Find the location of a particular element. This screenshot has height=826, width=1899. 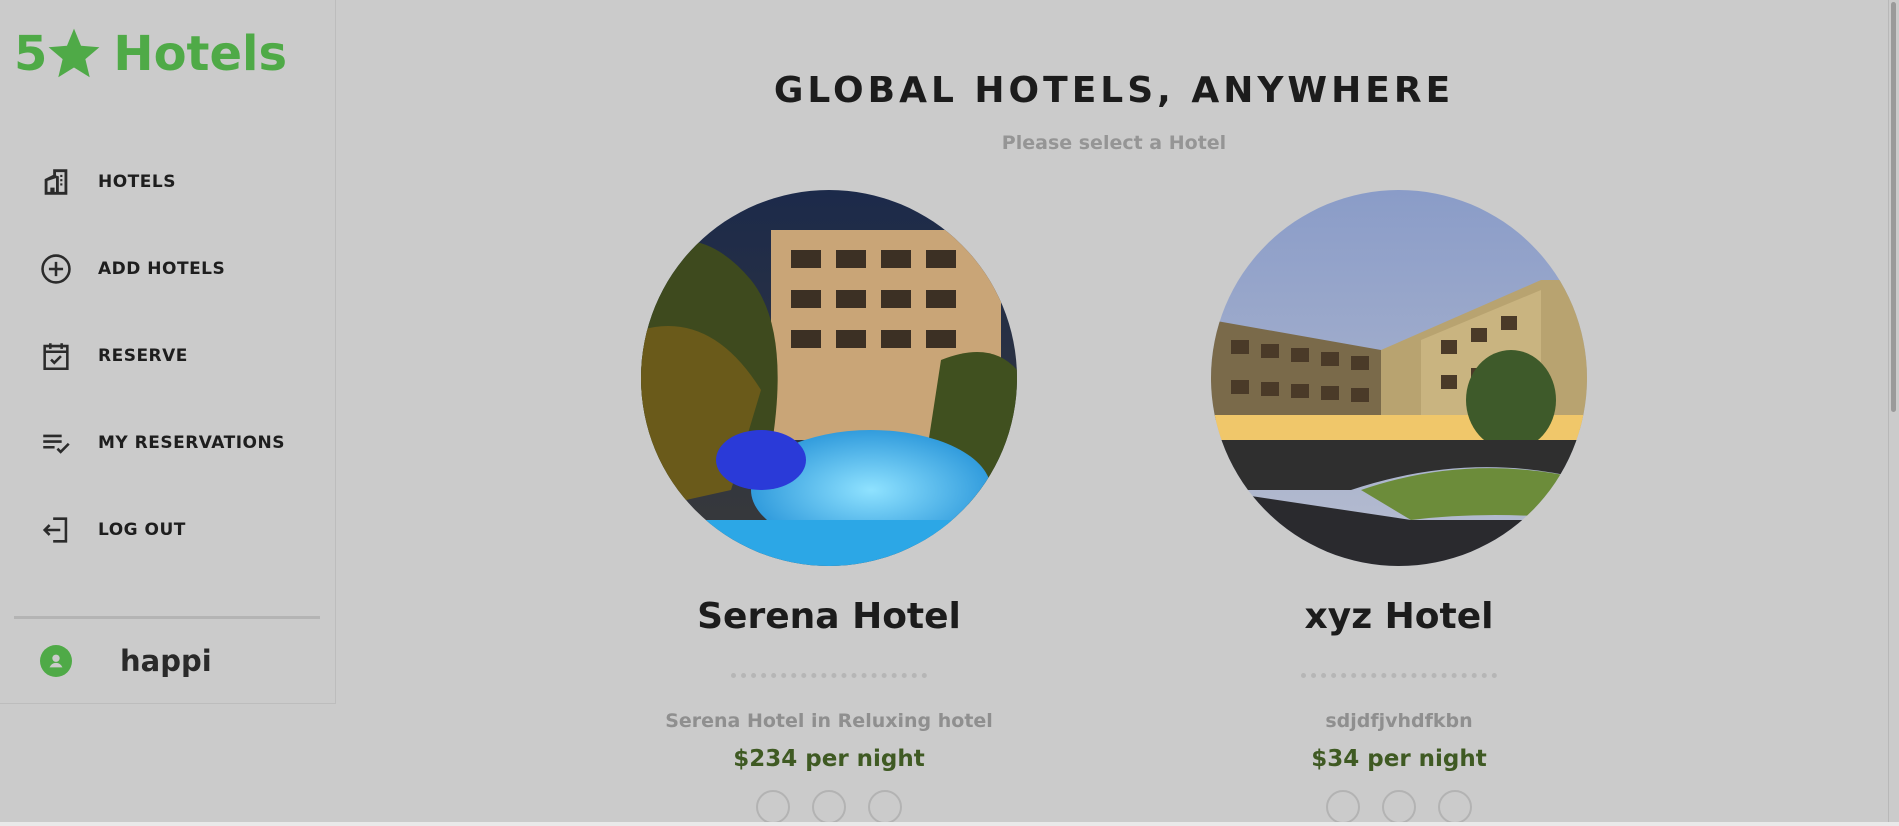

star-icon is located at coordinates (74, 54).